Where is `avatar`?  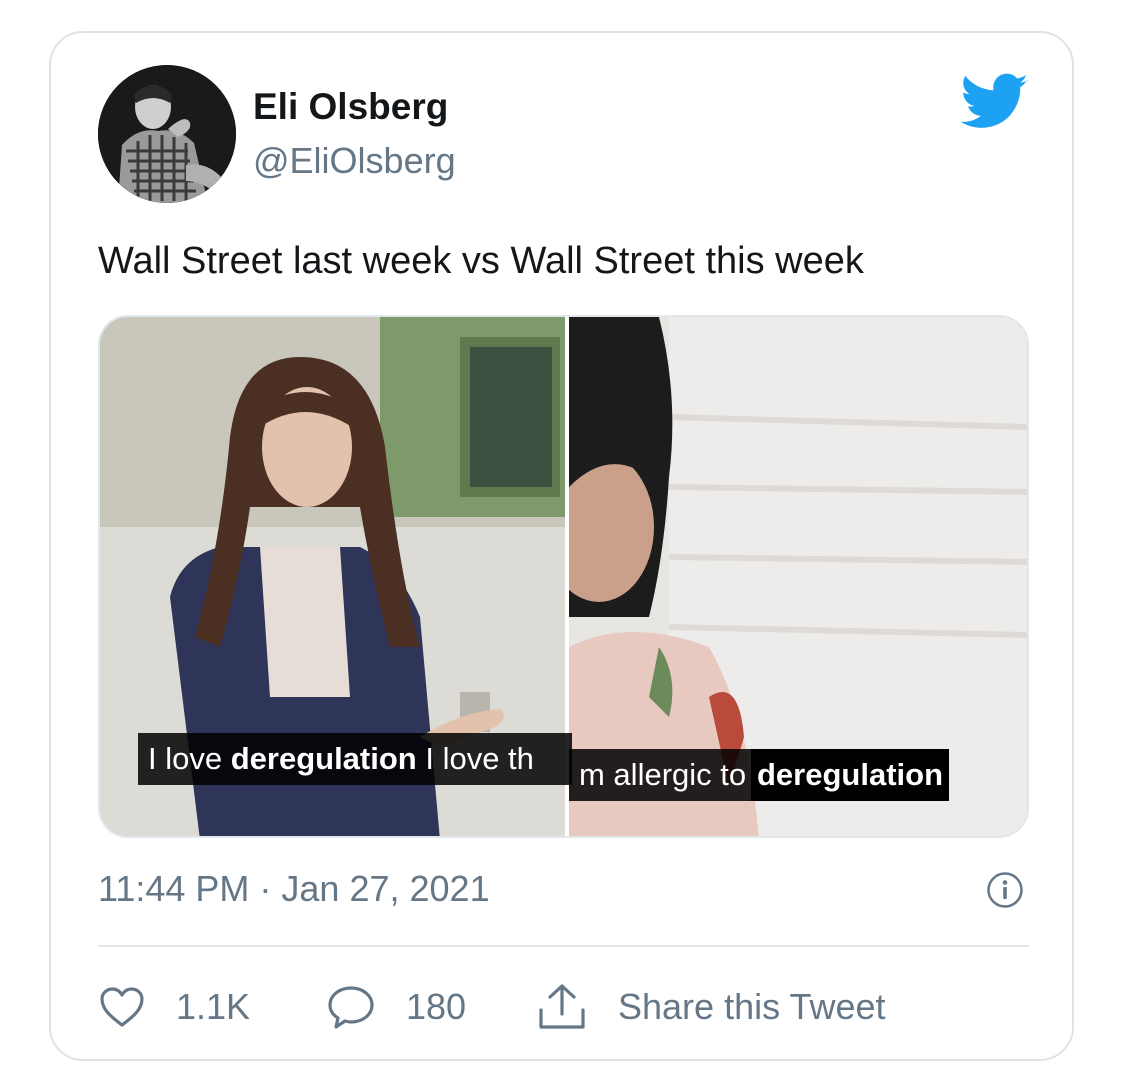
avatar is located at coordinates (167, 134).